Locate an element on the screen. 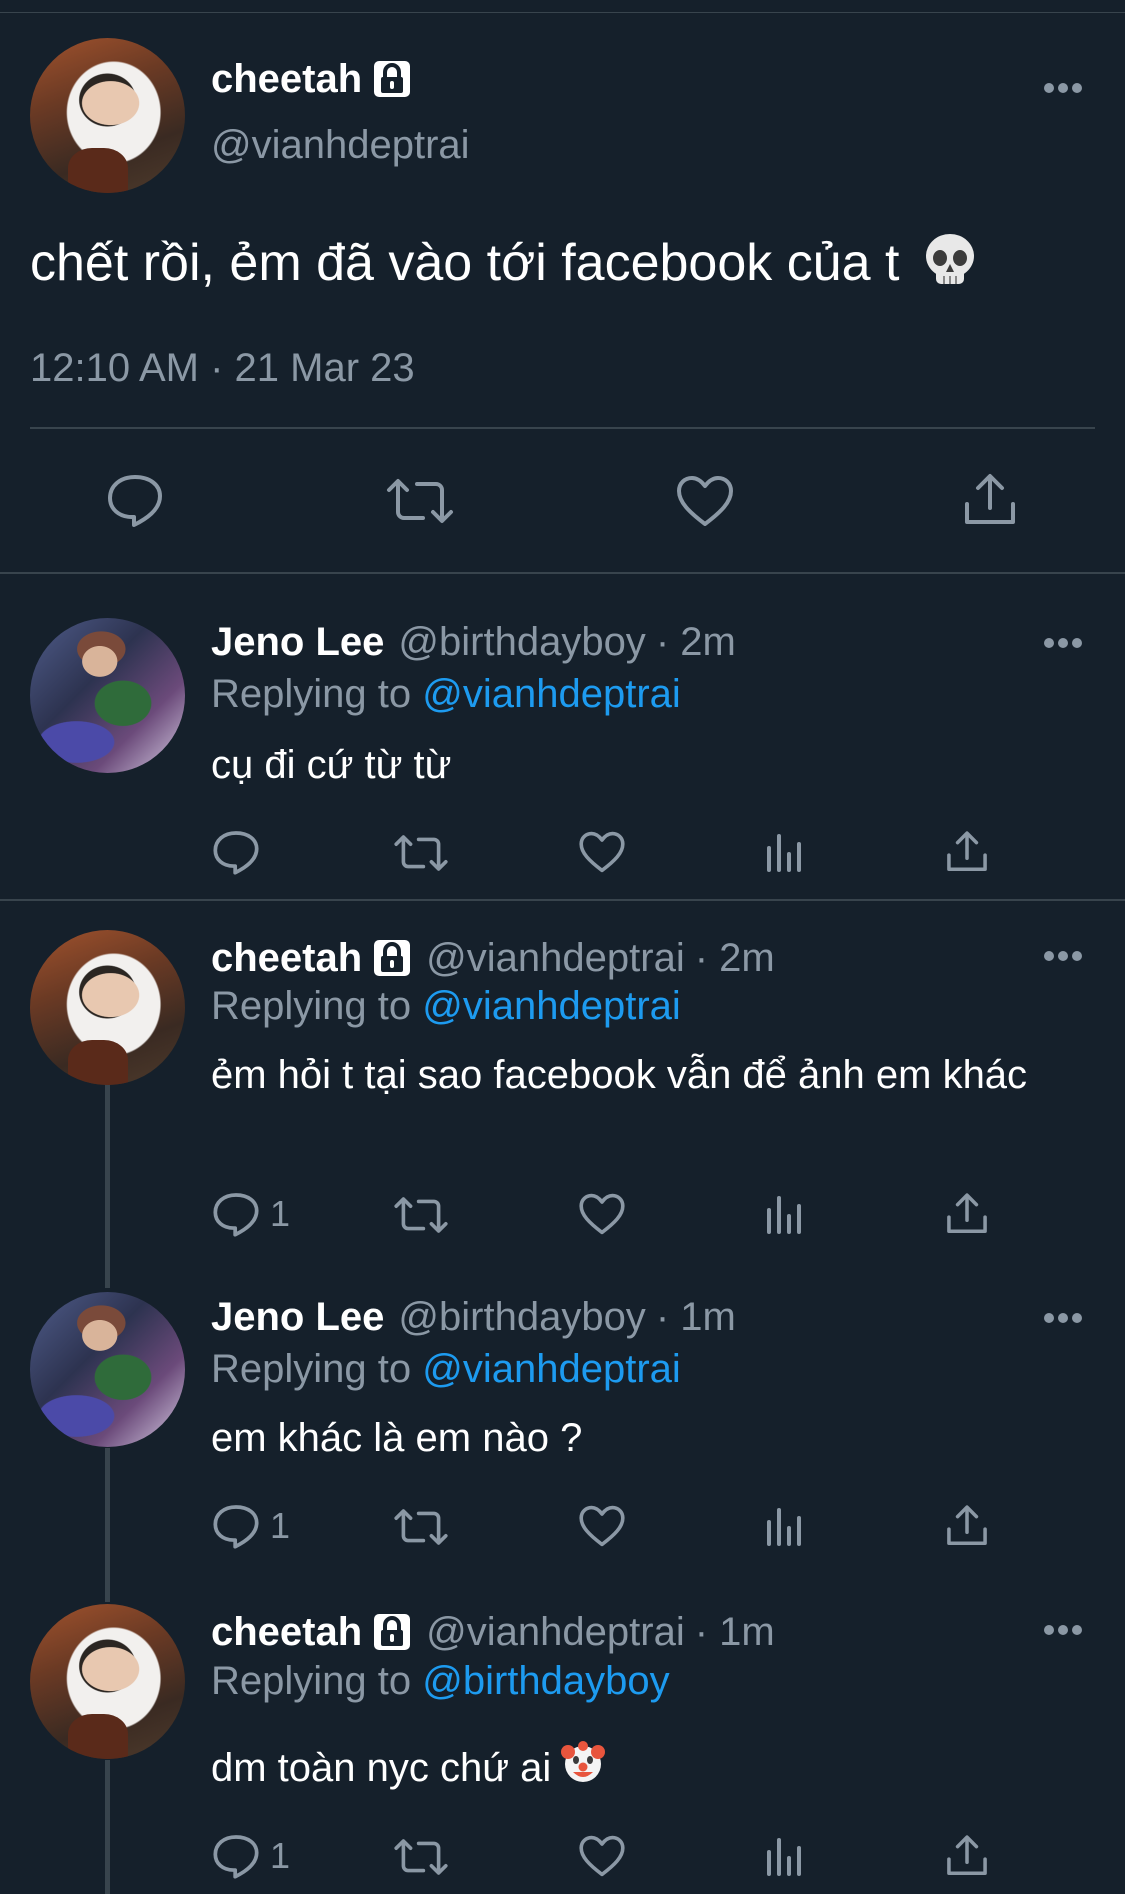 The height and width of the screenshot is (1894, 1125). tweet-text: chết rồi, ẻm đã vào tới facebook của t is located at coordinates (503, 266).